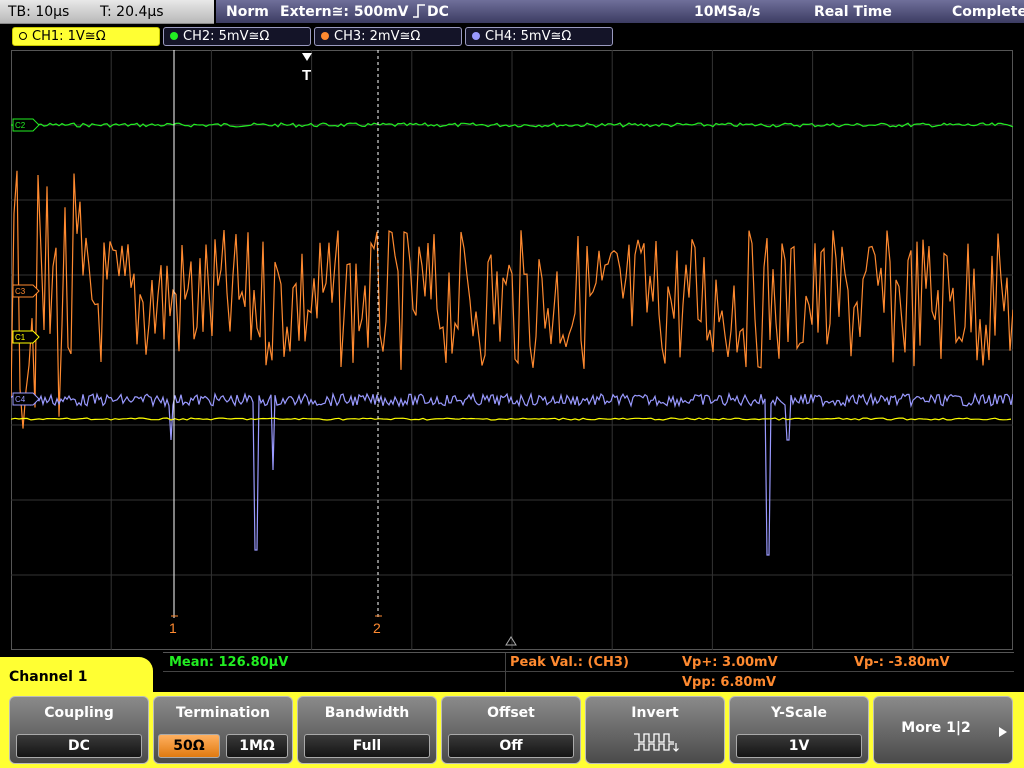  I want to click on vp-minus-value: Vp-: -3.80mV, so click(902, 662).